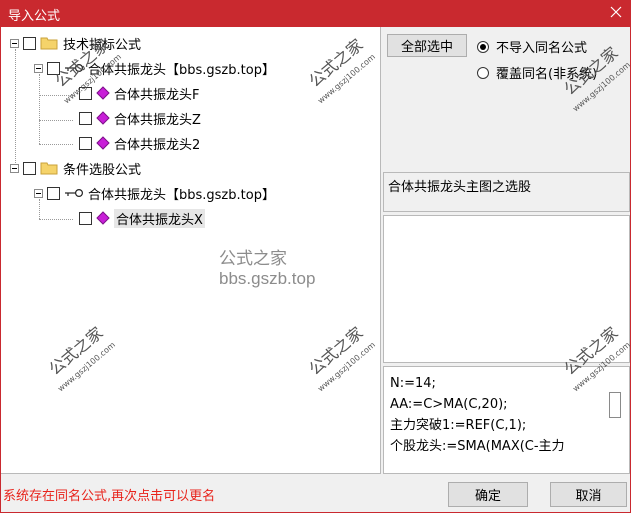 Image resolution: width=631 pixels, height=513 pixels. Describe the element at coordinates (157, 120) in the screenshot. I see `tree-leaf-label: 合体共振龙头Z` at that location.